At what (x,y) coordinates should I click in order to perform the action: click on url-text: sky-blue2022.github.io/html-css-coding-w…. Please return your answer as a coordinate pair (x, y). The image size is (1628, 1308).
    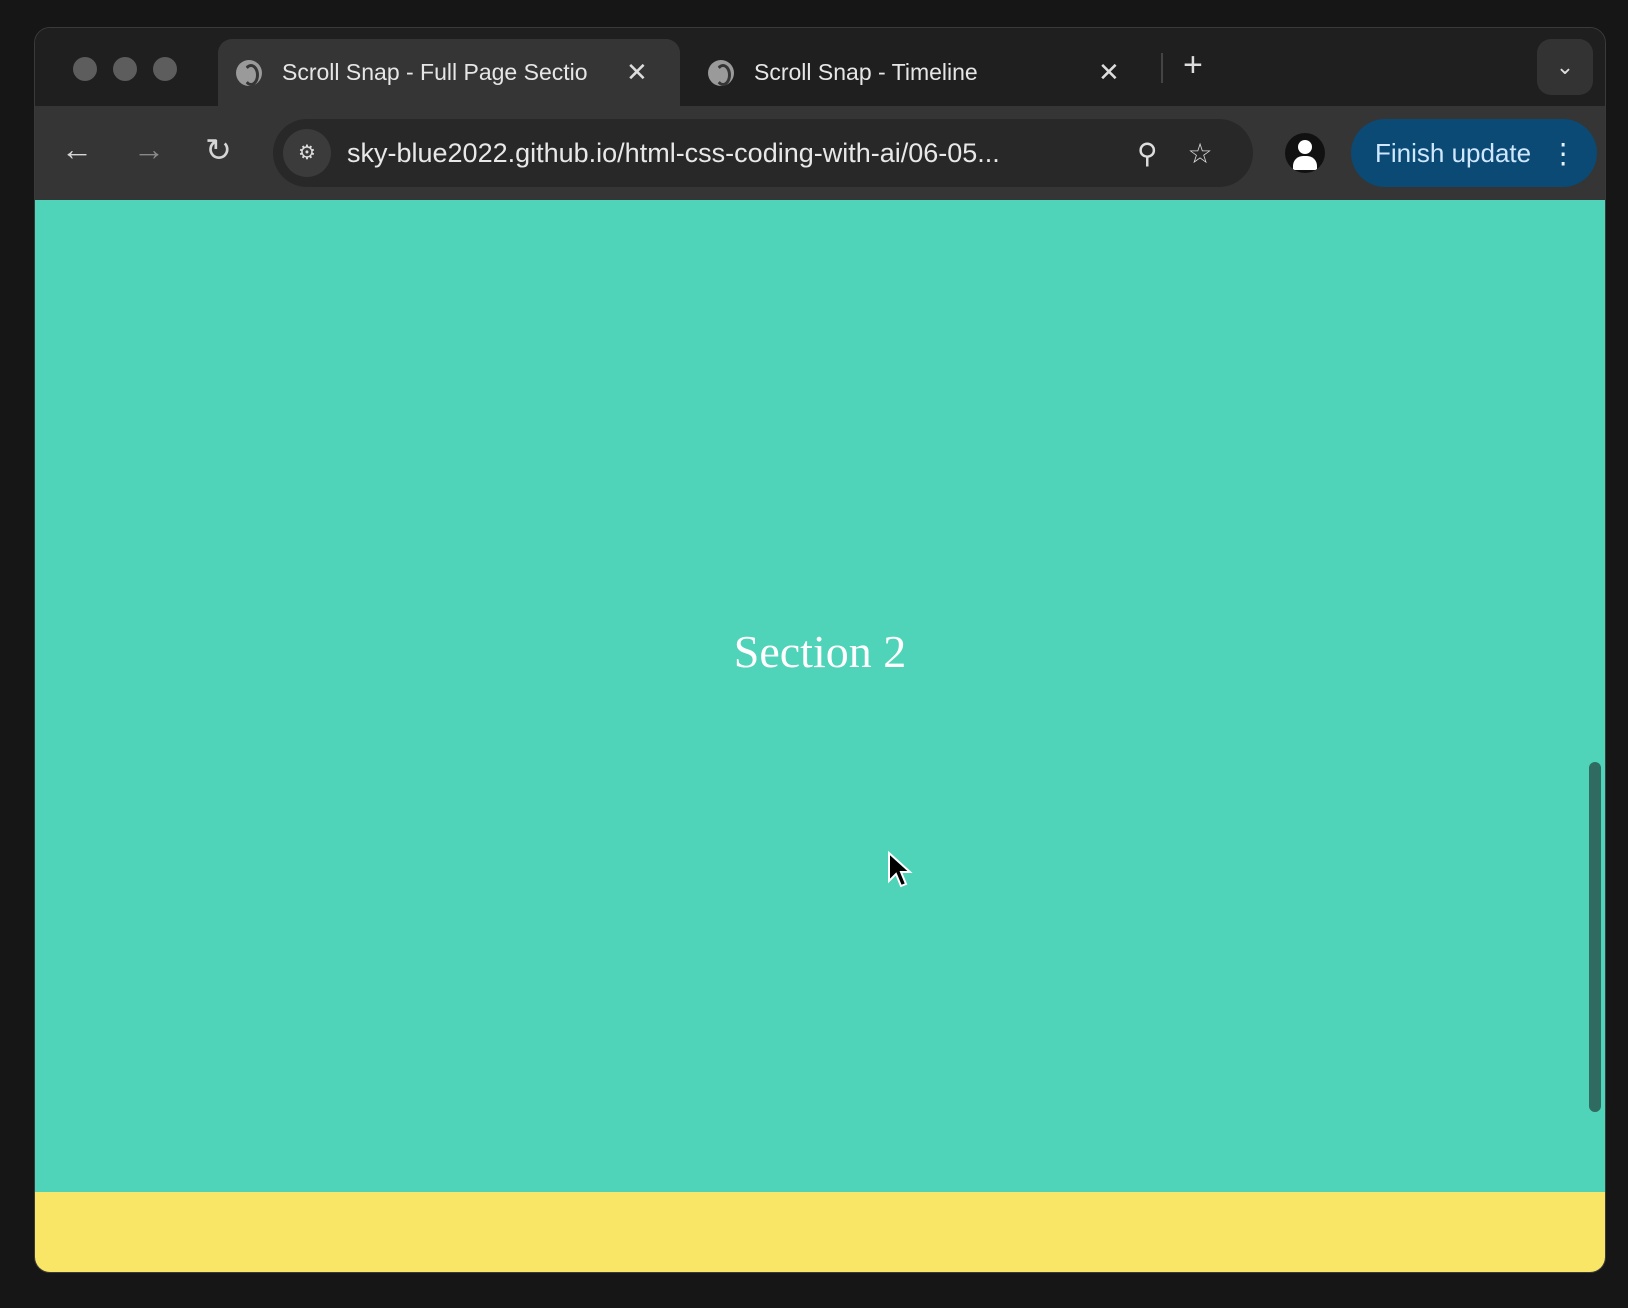
    Looking at the image, I should click on (727, 153).